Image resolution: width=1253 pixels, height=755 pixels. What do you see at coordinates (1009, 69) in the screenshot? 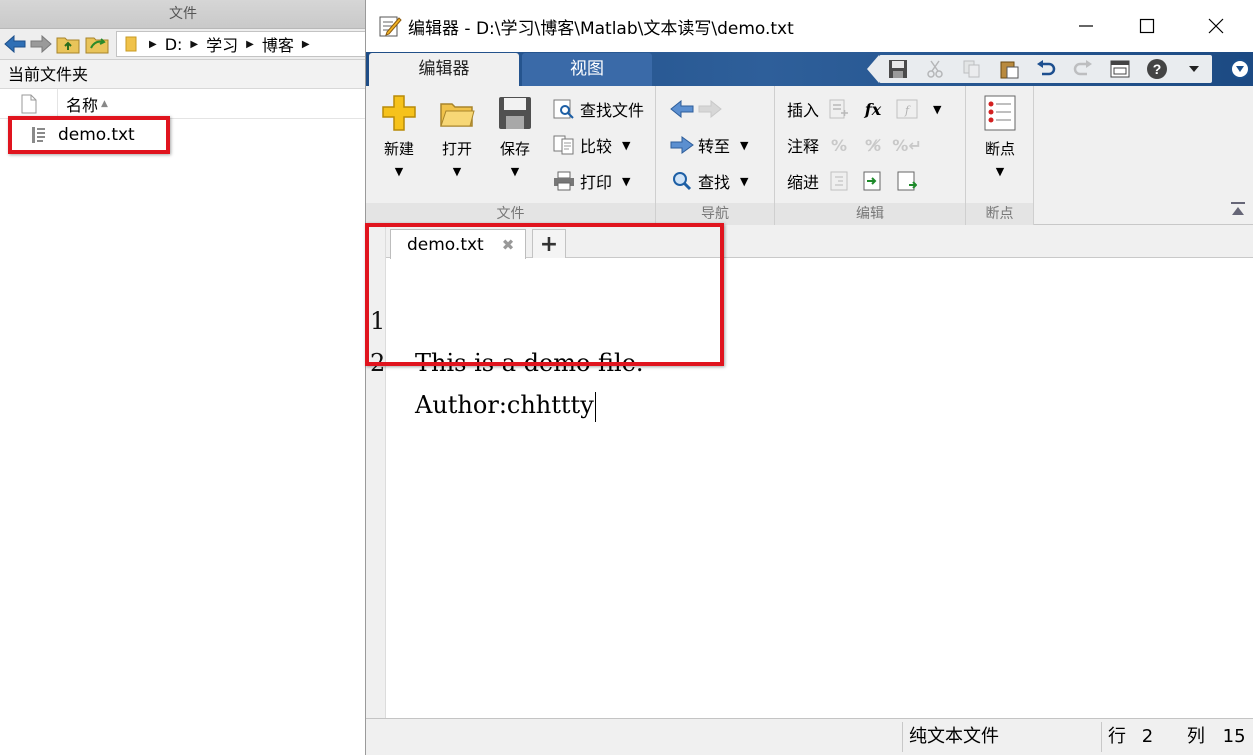
I see `paste-icon` at bounding box center [1009, 69].